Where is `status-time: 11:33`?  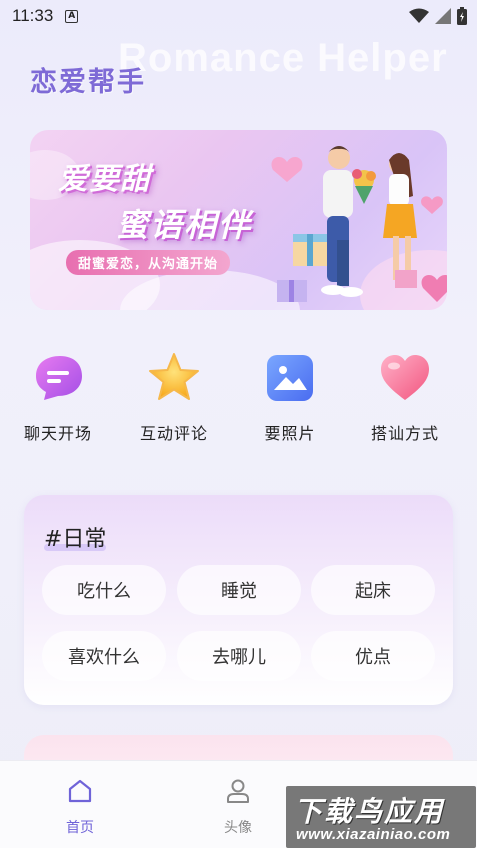 status-time: 11:33 is located at coordinates (33, 15).